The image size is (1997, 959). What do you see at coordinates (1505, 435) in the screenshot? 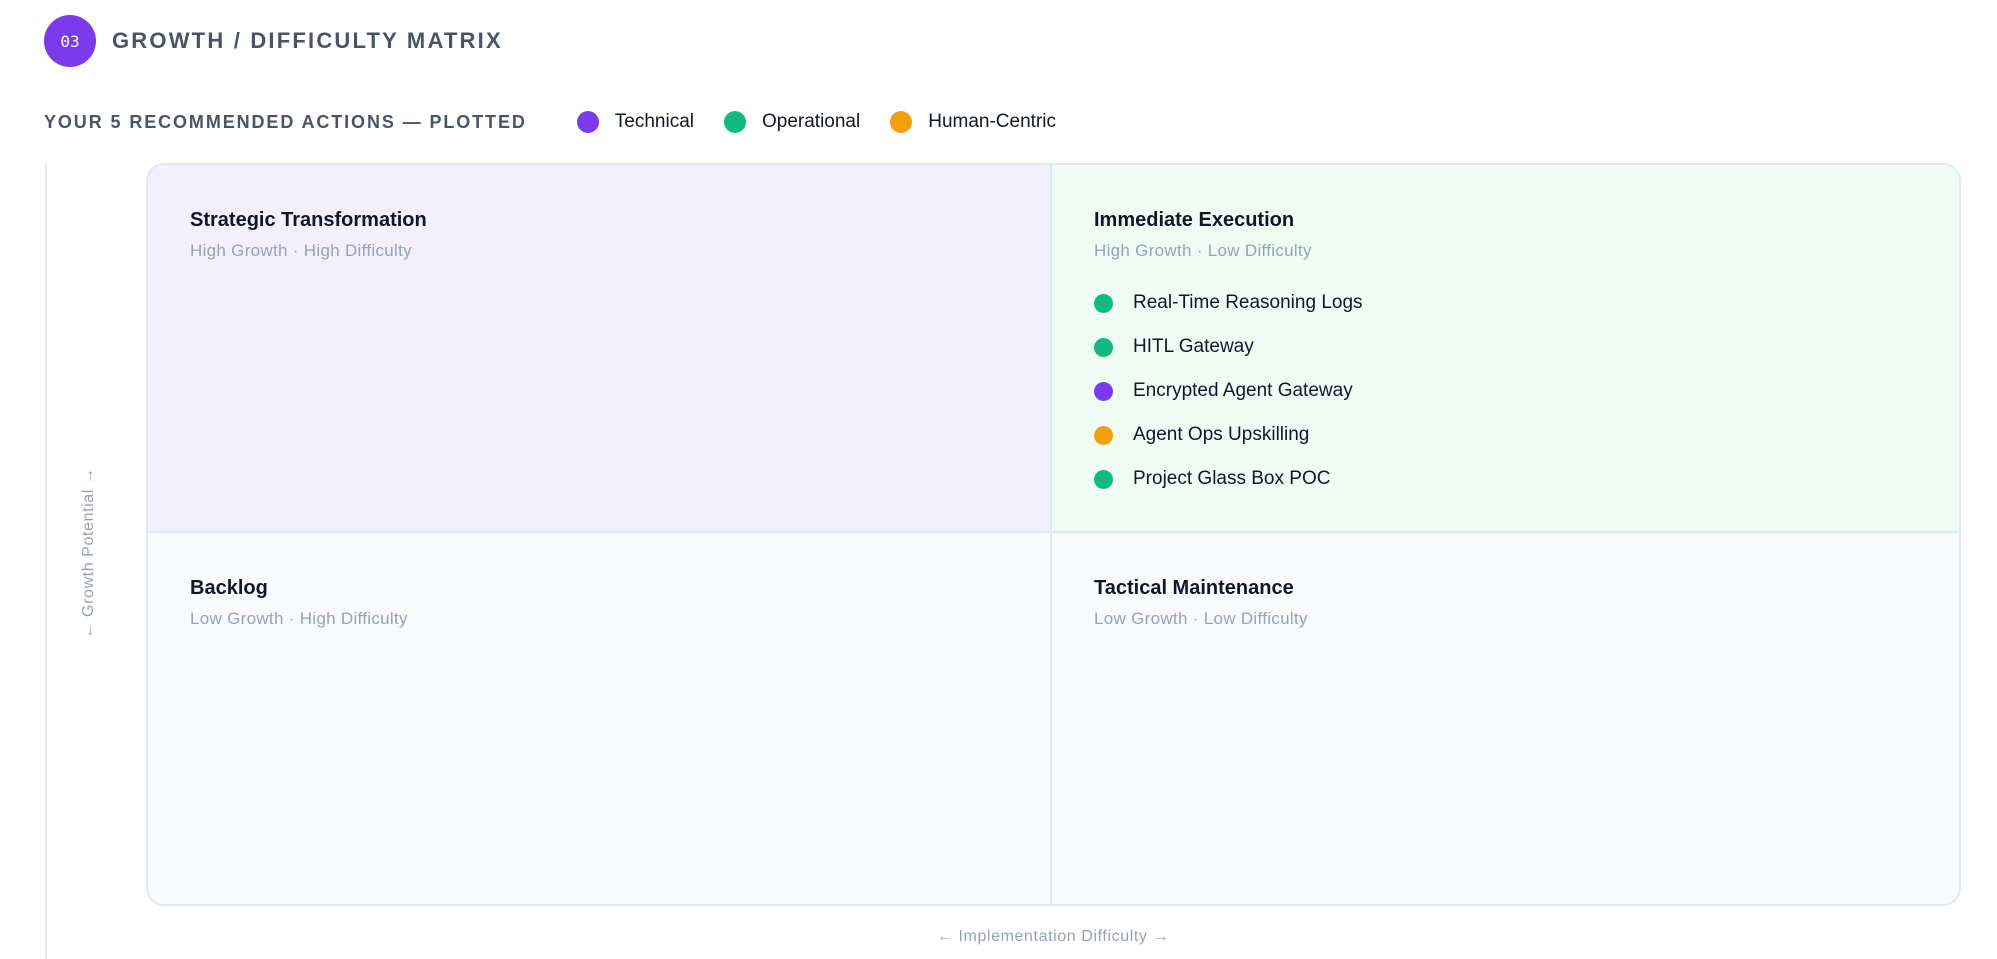
I see `action-item: Agent Ops Upskilling` at bounding box center [1505, 435].